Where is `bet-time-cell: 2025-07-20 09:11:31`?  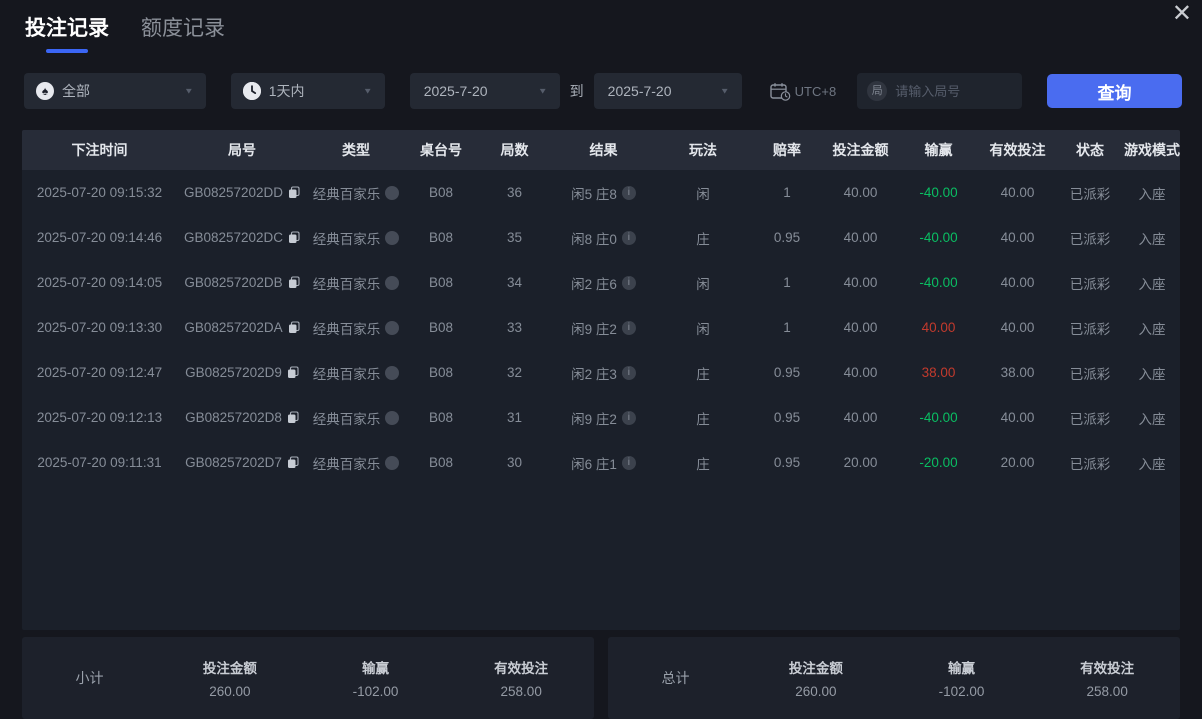
bet-time-cell: 2025-07-20 09:11:31 is located at coordinates (99, 462).